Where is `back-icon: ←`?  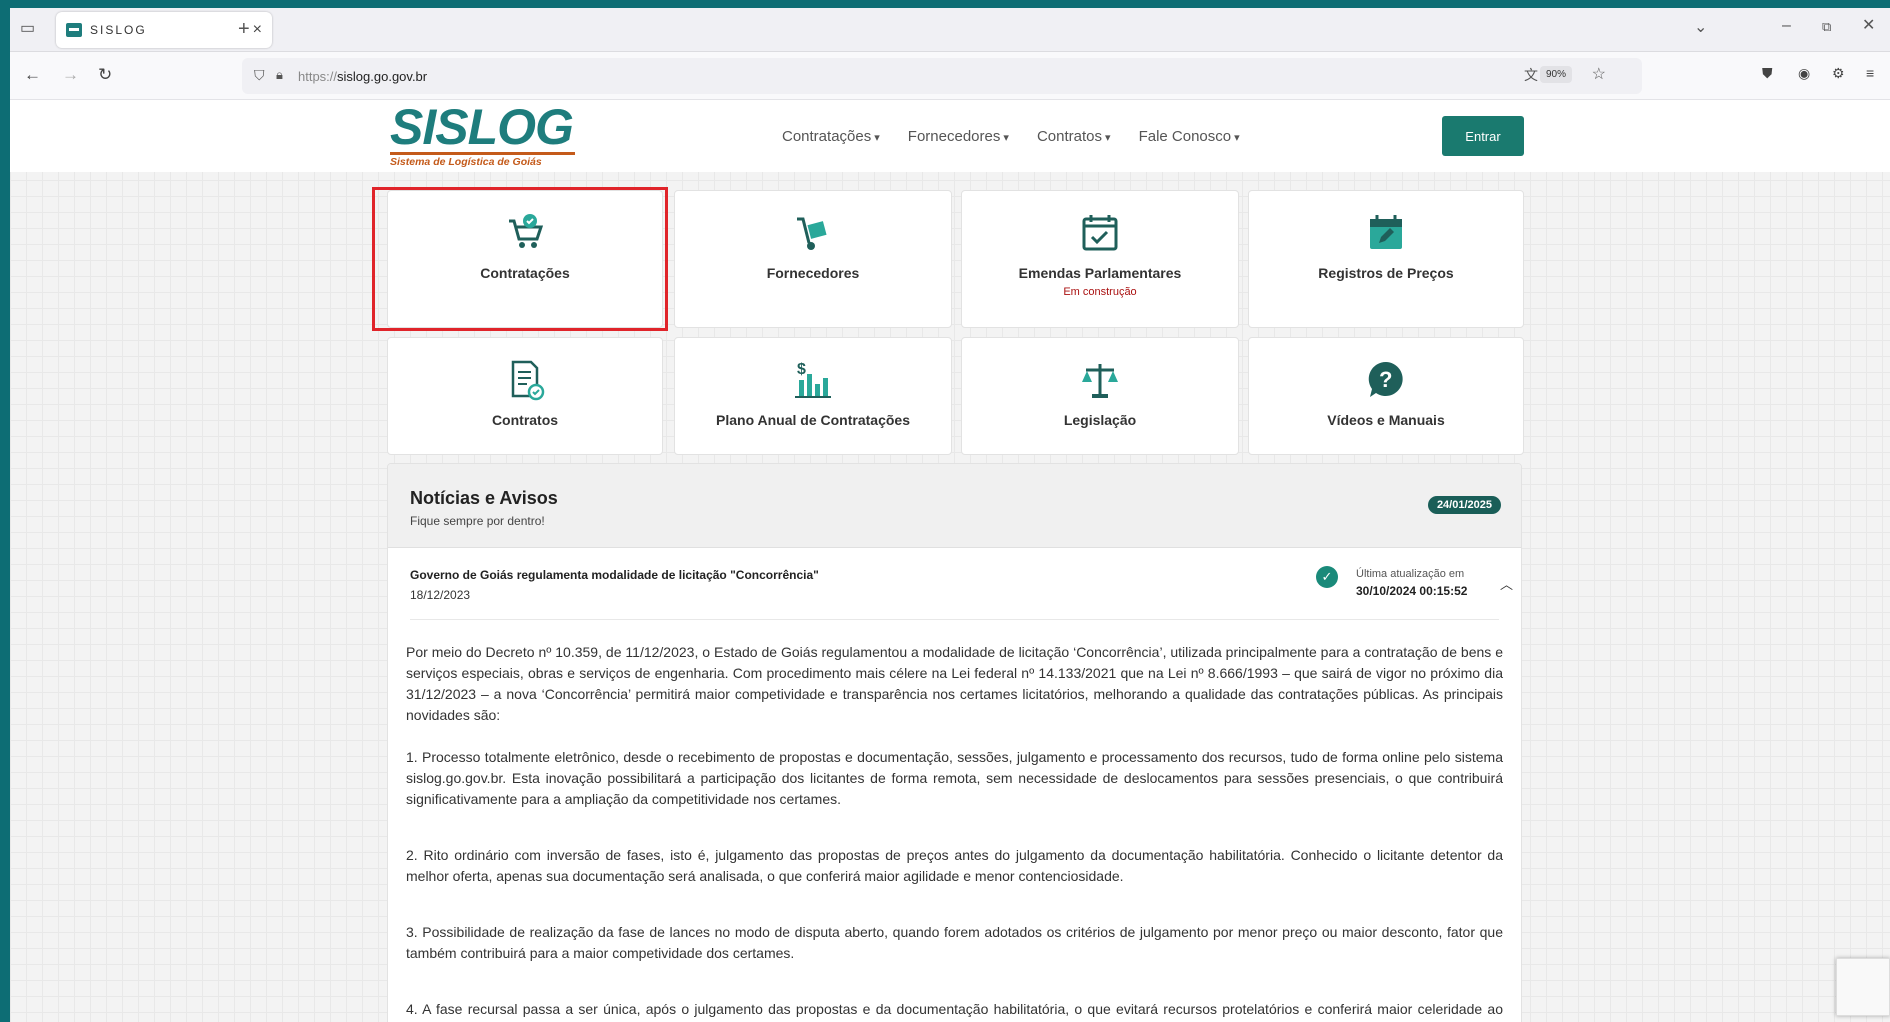
back-icon: ← is located at coordinates (32, 74).